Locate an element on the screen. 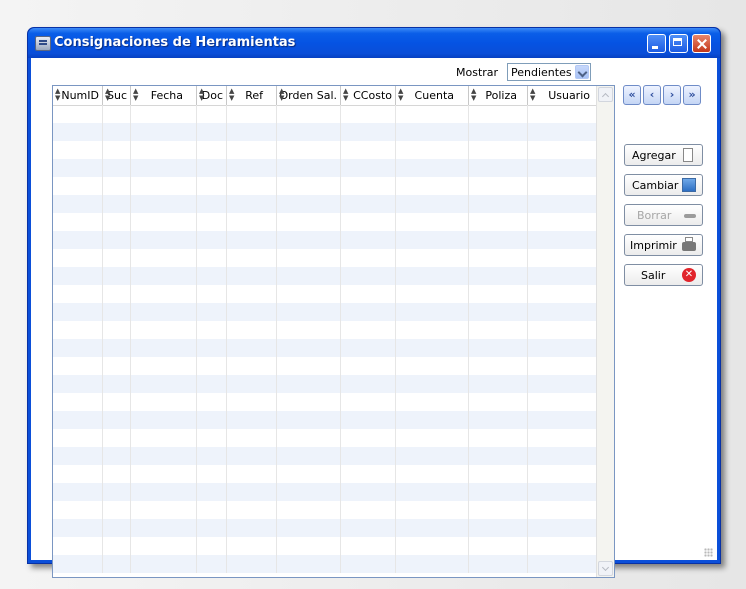 The image size is (746, 589). column-header-cuenta: ▲ ▼ Cuenta is located at coordinates (432, 95).